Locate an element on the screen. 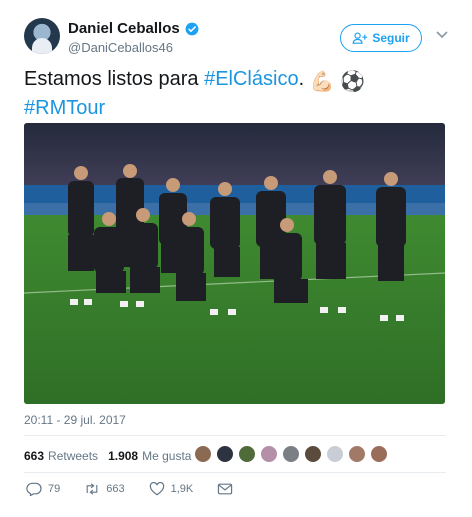 The image size is (472, 517). message-icon is located at coordinates (225, 489).